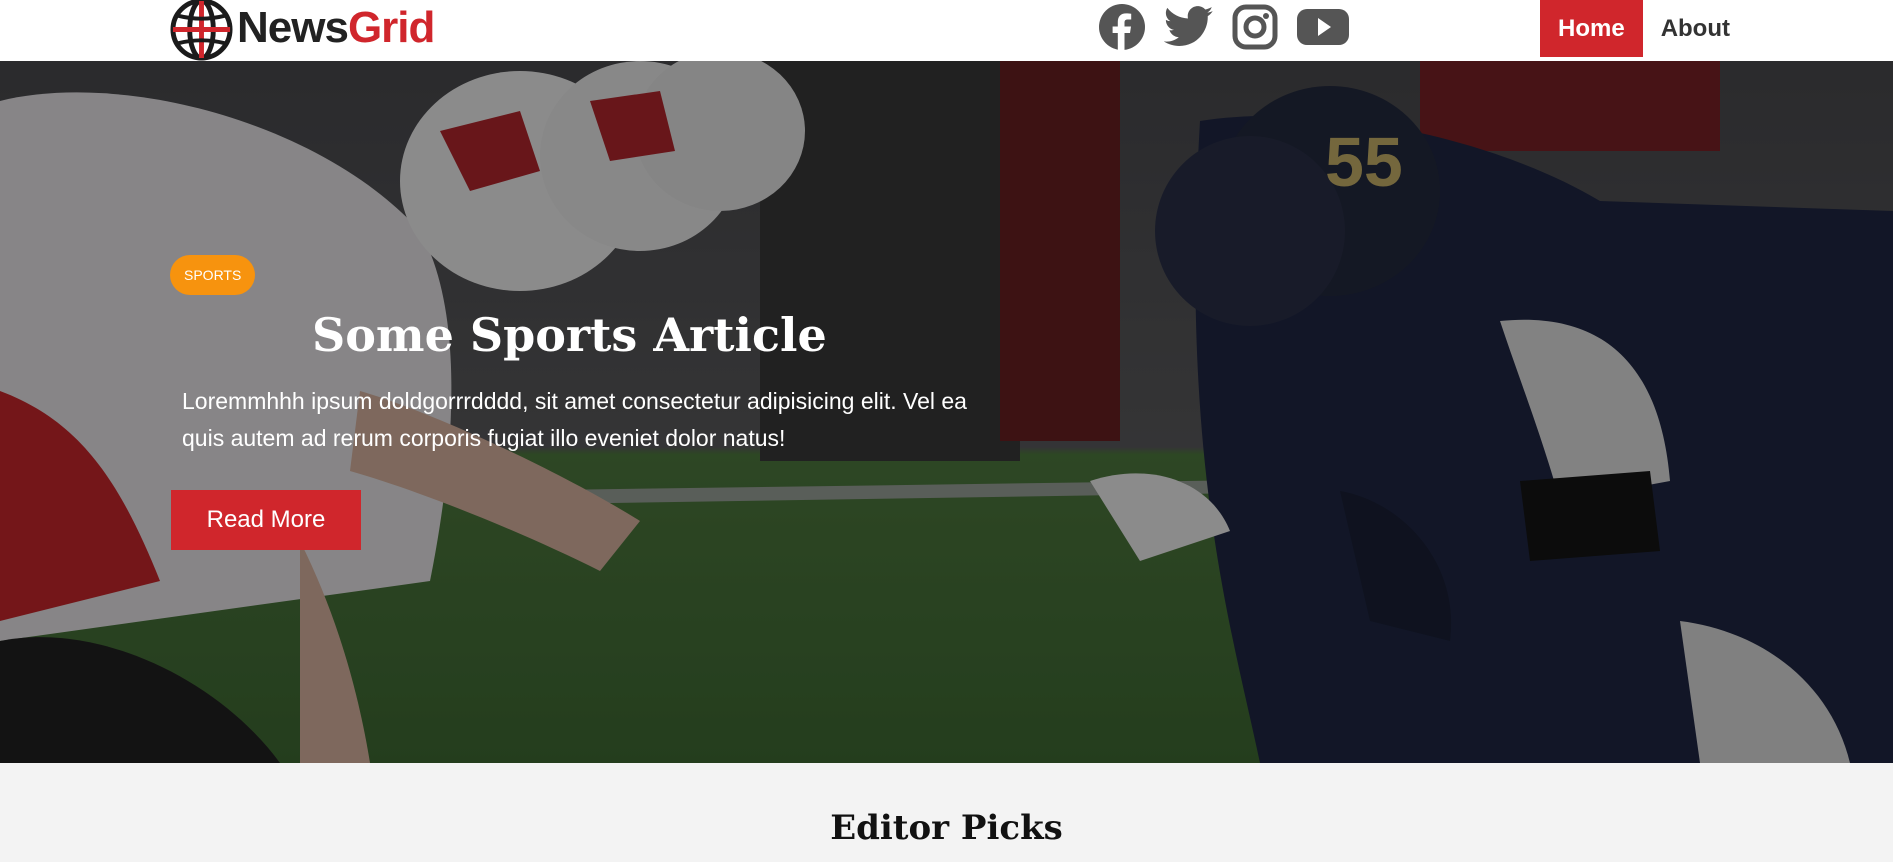  Describe the element at coordinates (946, 828) in the screenshot. I see `editor-picks-heading: Editor Picks` at that location.